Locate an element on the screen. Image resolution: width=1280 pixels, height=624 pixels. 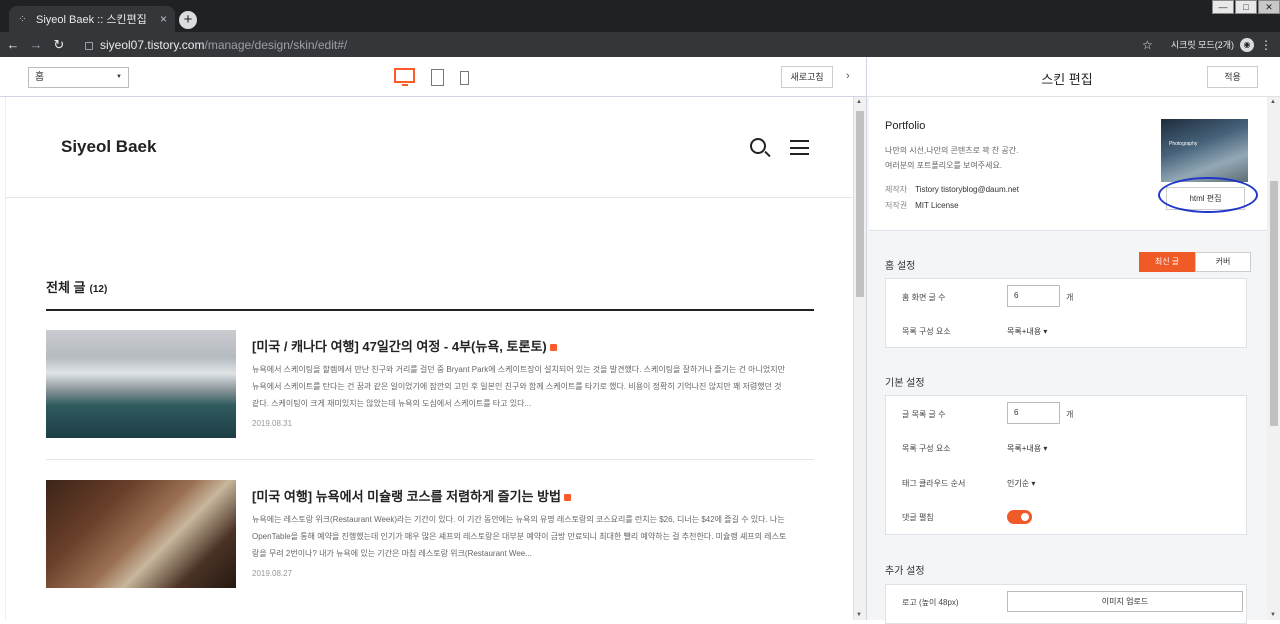
browser-tabstrip: ⁘ Siyeol Baek :: 스킨편집 × + — □ ✕ is located at coordinates (640, 16).